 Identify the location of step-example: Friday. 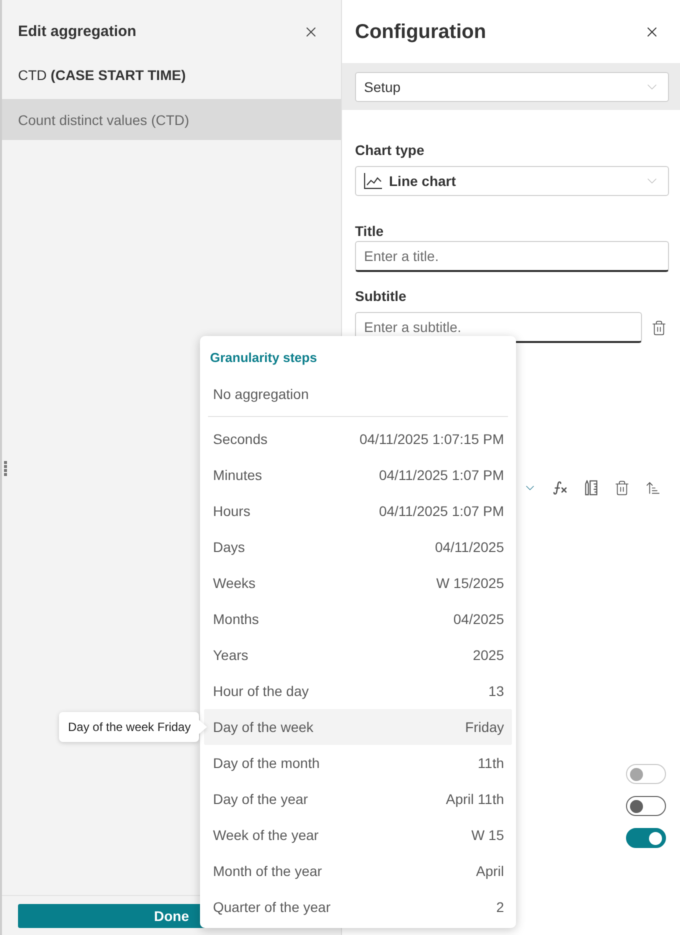
(484, 727).